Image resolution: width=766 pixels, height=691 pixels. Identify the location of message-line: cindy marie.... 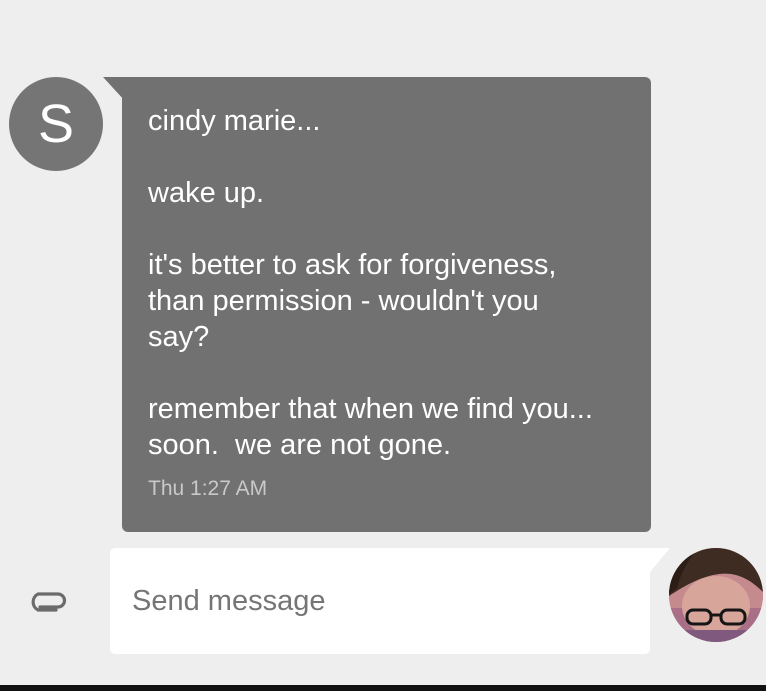
(234, 121).